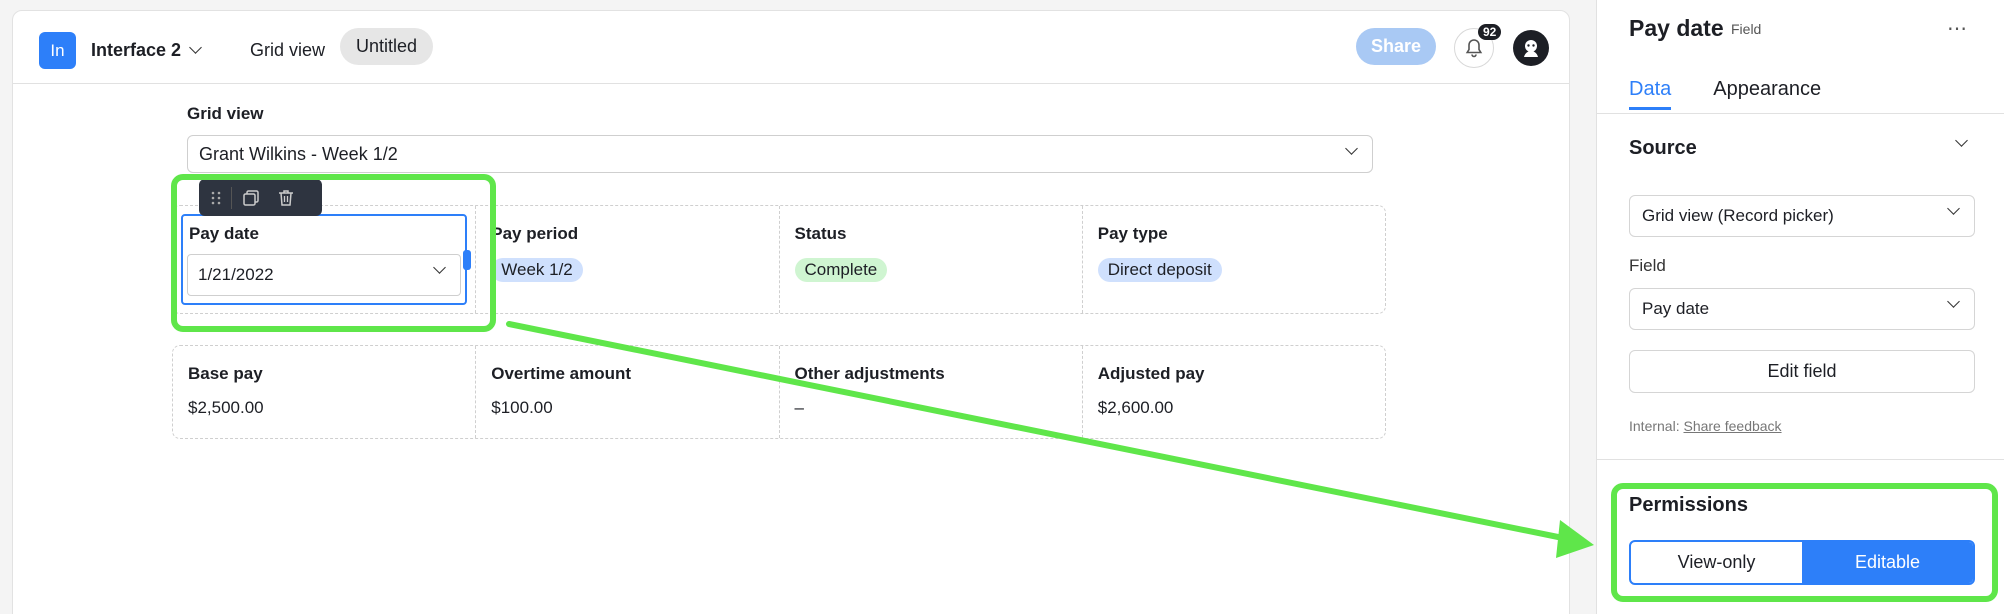  I want to click on field-title: Status, so click(820, 233).